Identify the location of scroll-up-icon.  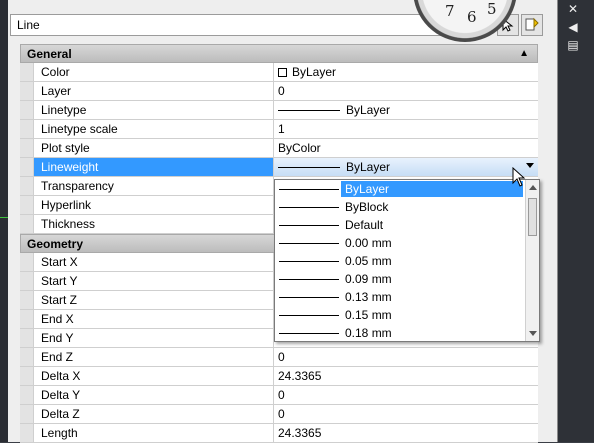
(533, 187).